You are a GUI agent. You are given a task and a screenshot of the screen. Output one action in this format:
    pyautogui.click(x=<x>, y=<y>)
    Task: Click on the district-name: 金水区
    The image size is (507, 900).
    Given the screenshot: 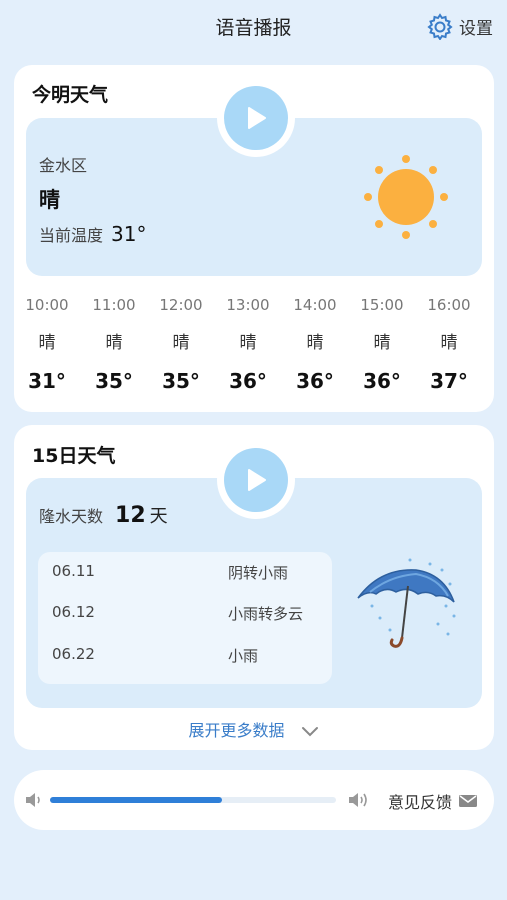 What is the action you would take?
    pyautogui.click(x=63, y=165)
    